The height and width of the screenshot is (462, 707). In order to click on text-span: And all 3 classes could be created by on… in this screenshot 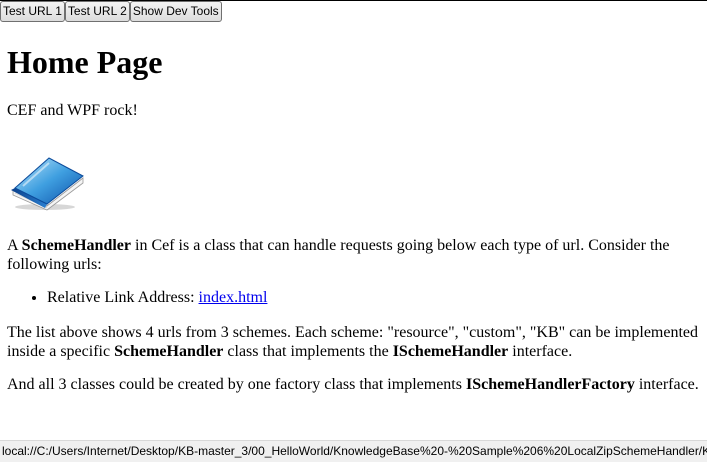, I will do `click(236, 384)`.